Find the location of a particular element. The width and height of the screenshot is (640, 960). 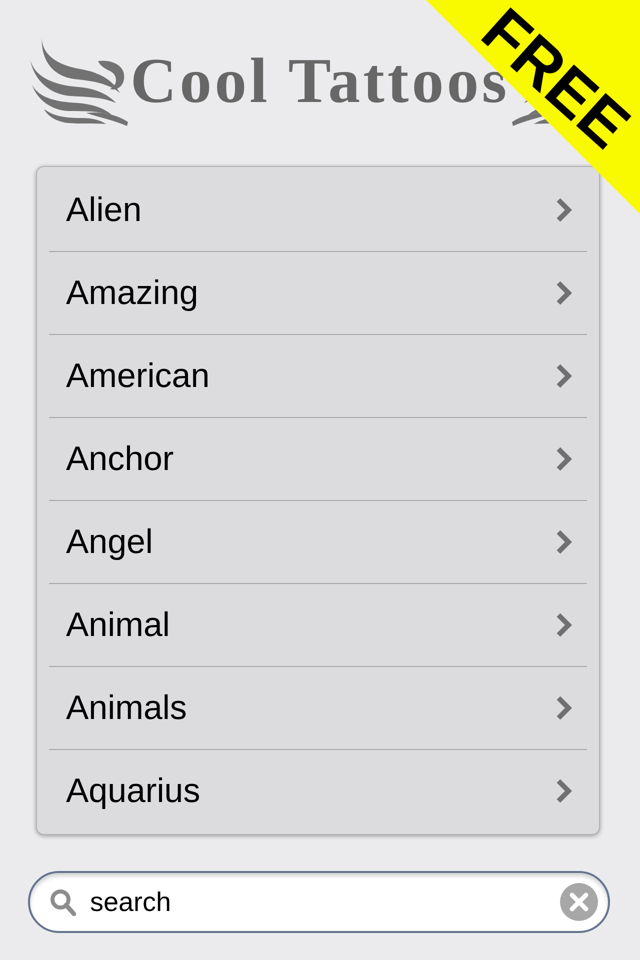

list-item: Animal is located at coordinates (318, 625).